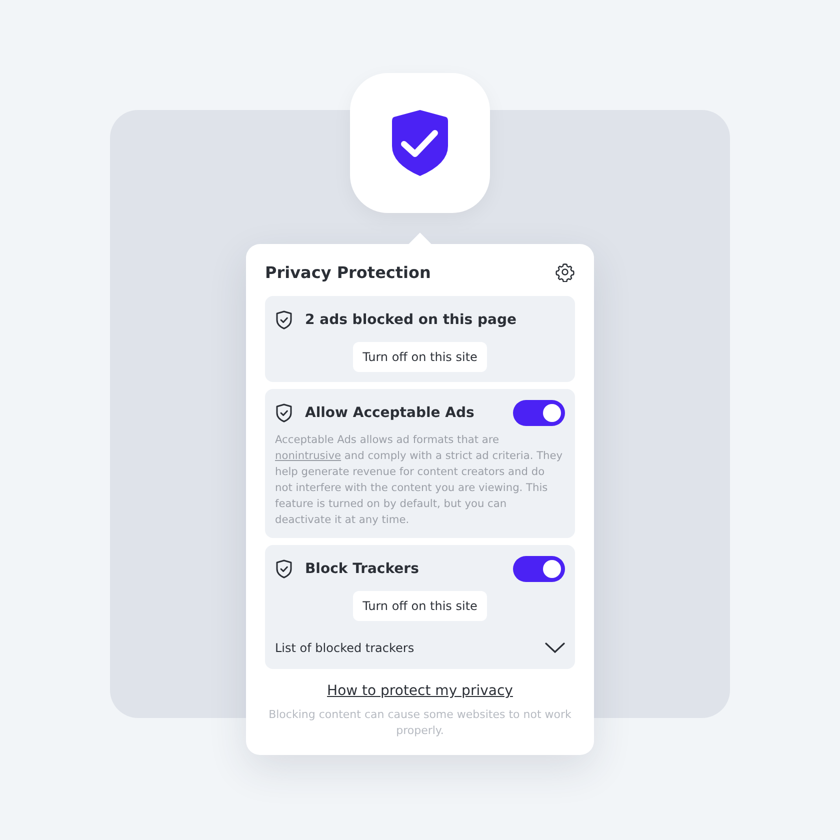 The image size is (840, 840). I want to click on section-title: Allow Acceptable Ads, so click(390, 413).